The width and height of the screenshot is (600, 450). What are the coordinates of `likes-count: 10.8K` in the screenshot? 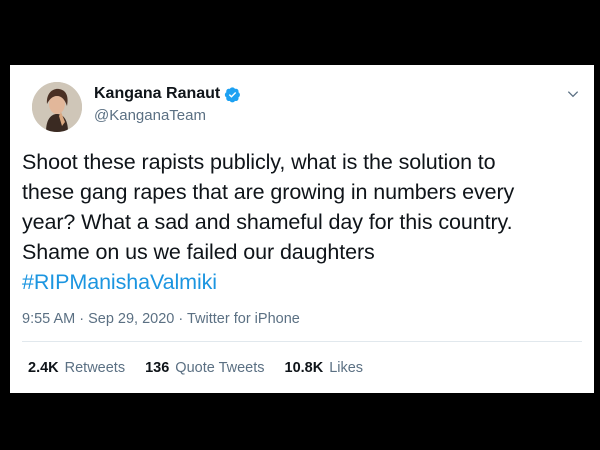 It's located at (304, 368).